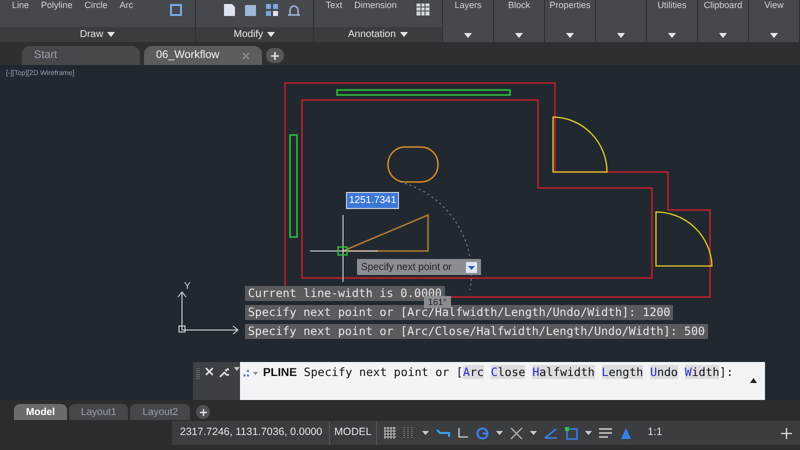  I want to click on ortho-icon, so click(462, 433).